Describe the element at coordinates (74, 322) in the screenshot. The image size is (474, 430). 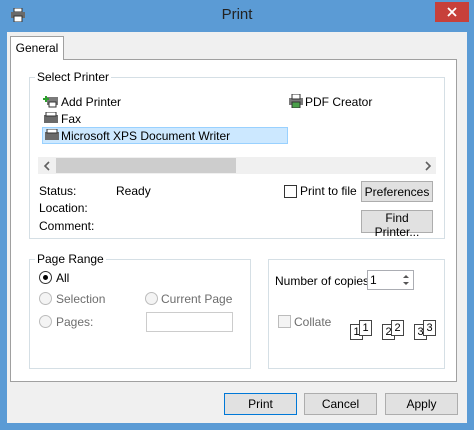
I see `pages-label: Pages:` at that location.